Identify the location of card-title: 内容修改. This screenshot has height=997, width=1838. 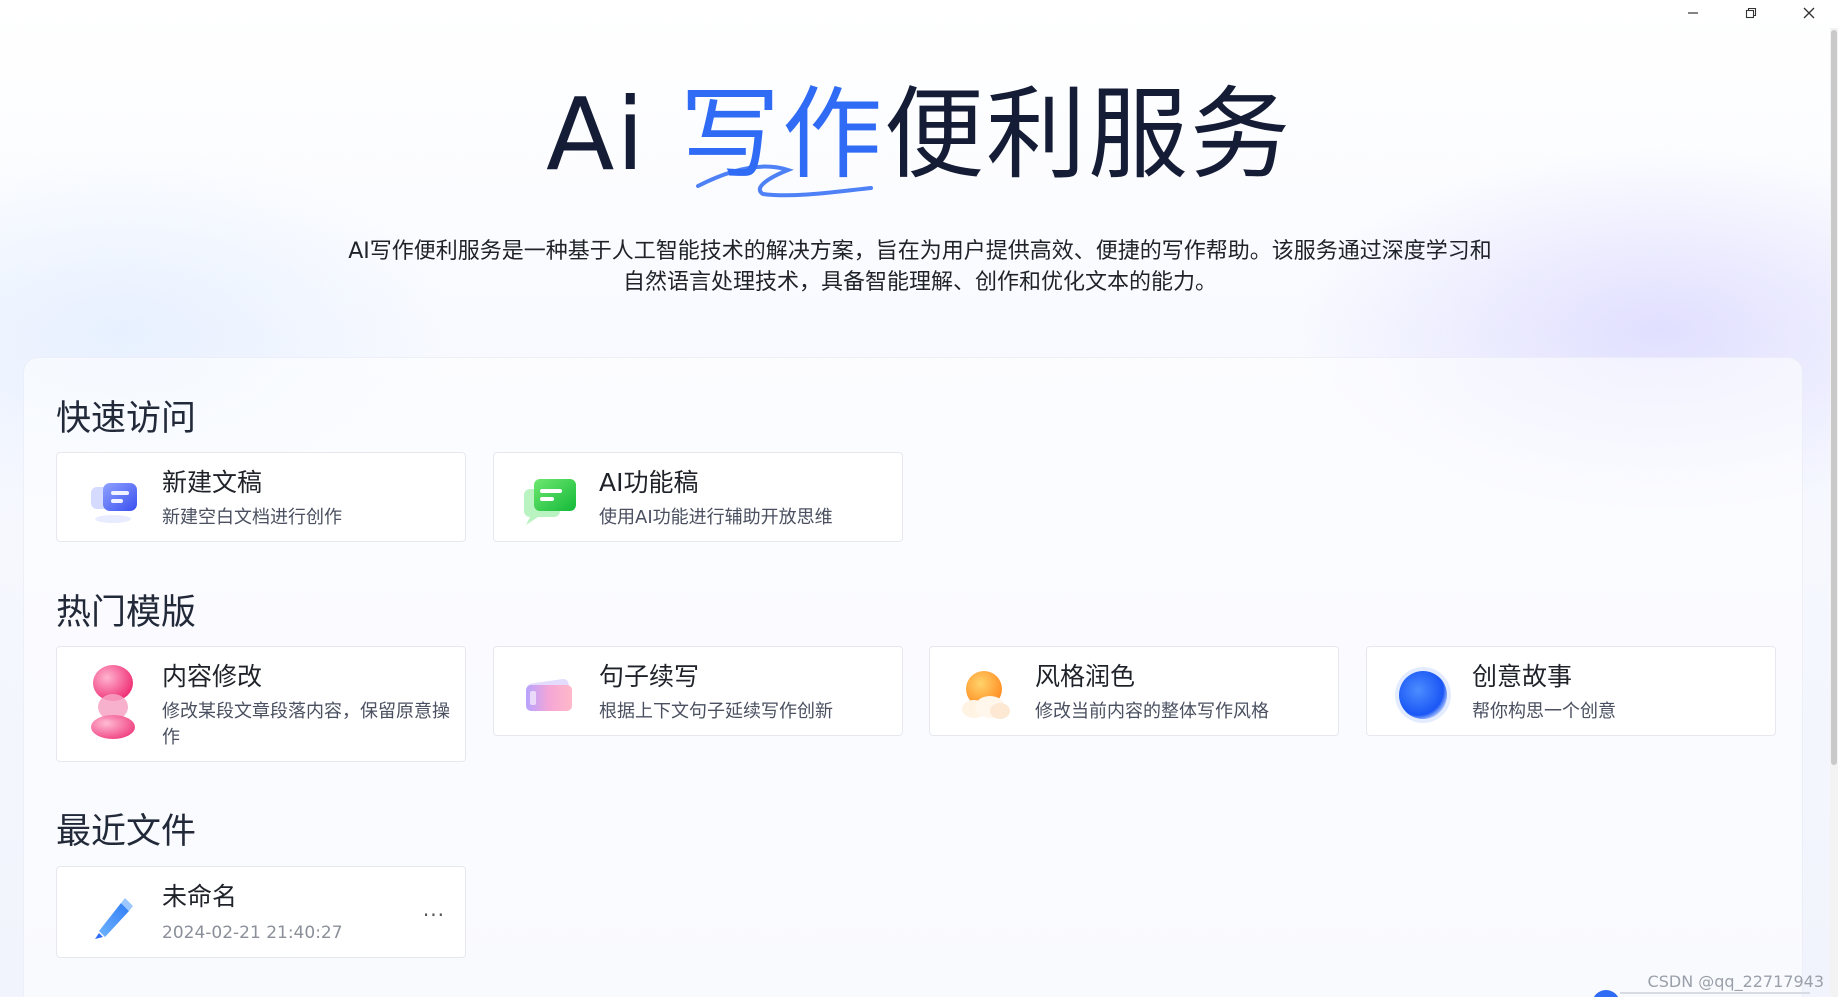
(212, 676).